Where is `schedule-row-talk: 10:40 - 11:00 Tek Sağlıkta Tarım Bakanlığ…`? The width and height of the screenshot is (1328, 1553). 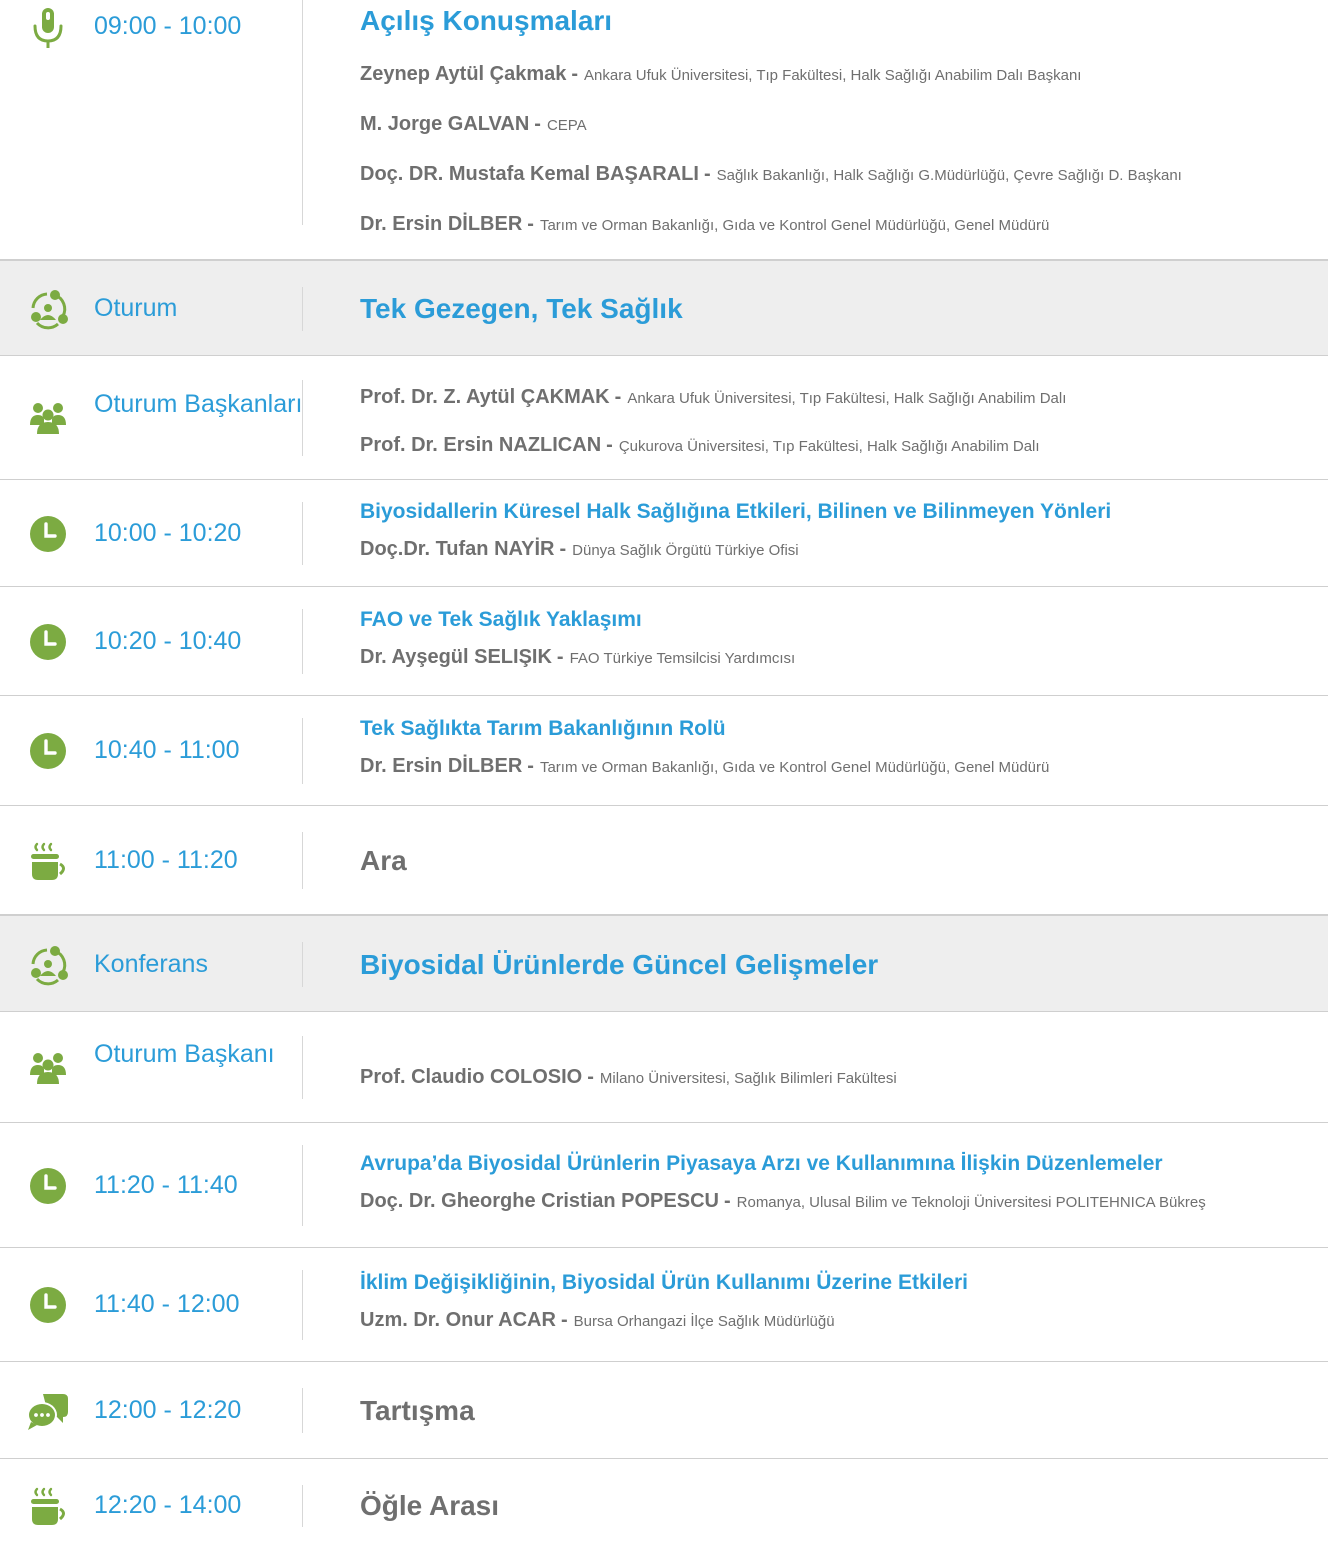
schedule-row-talk: 10:40 - 11:00 Tek Sağlıkta Tarım Bakanlığ… is located at coordinates (664, 751).